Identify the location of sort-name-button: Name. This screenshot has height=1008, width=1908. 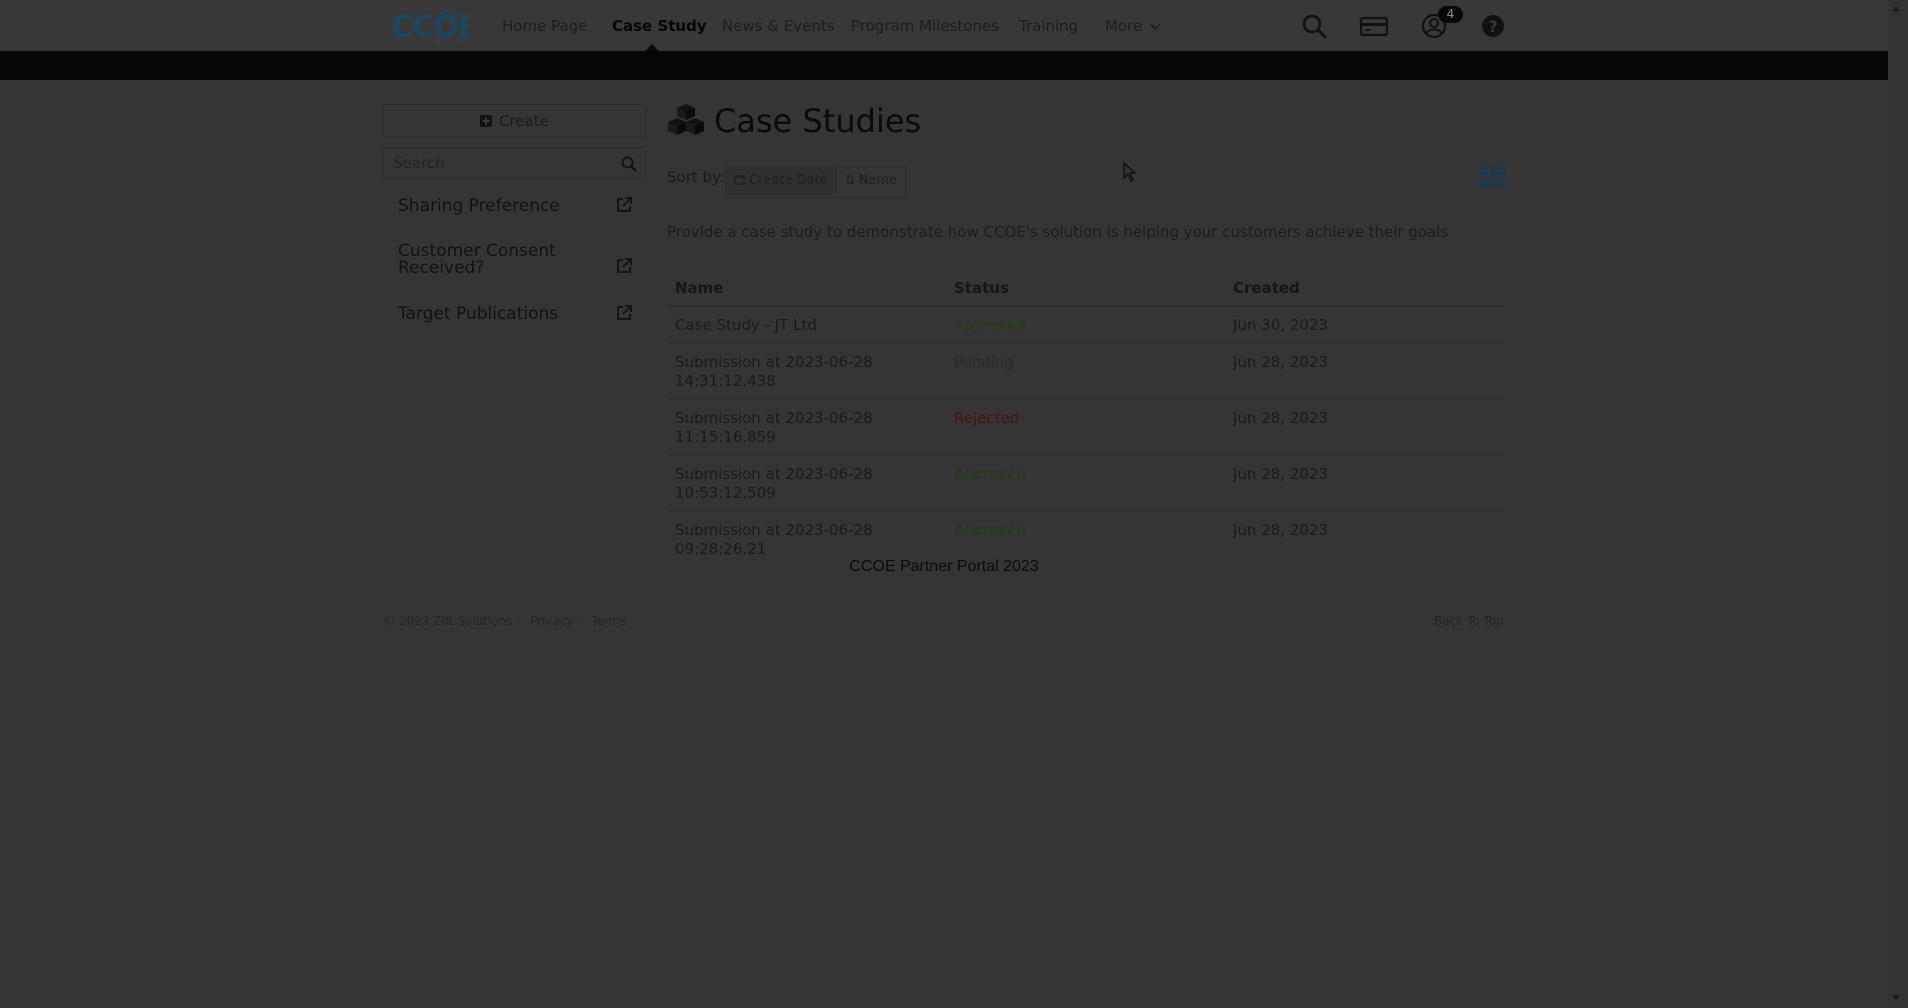
(870, 181).